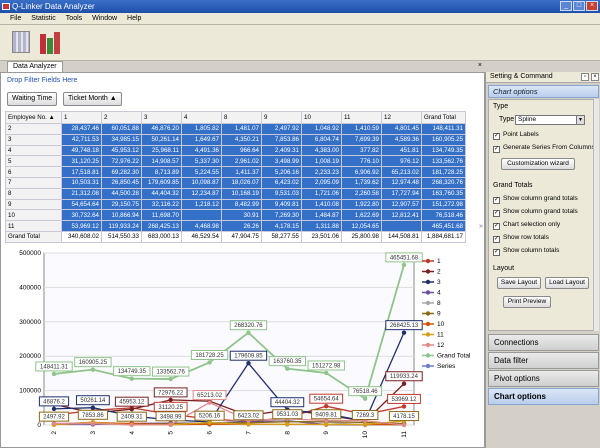 The image size is (600, 448). Describe the element at coordinates (241, 172) in the screenshot. I see `table-cell: 1,411.37` at that location.